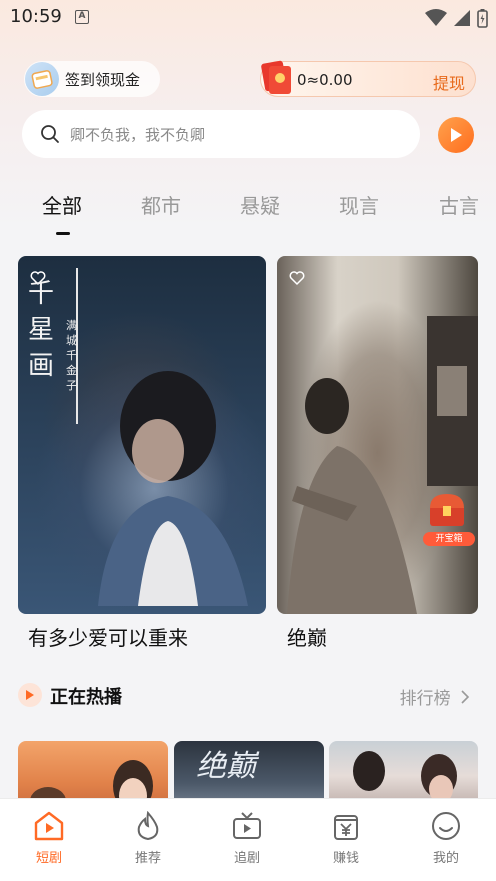 This screenshot has width=496, height=881. What do you see at coordinates (276, 77) in the screenshot?
I see `red-packet-icon` at bounding box center [276, 77].